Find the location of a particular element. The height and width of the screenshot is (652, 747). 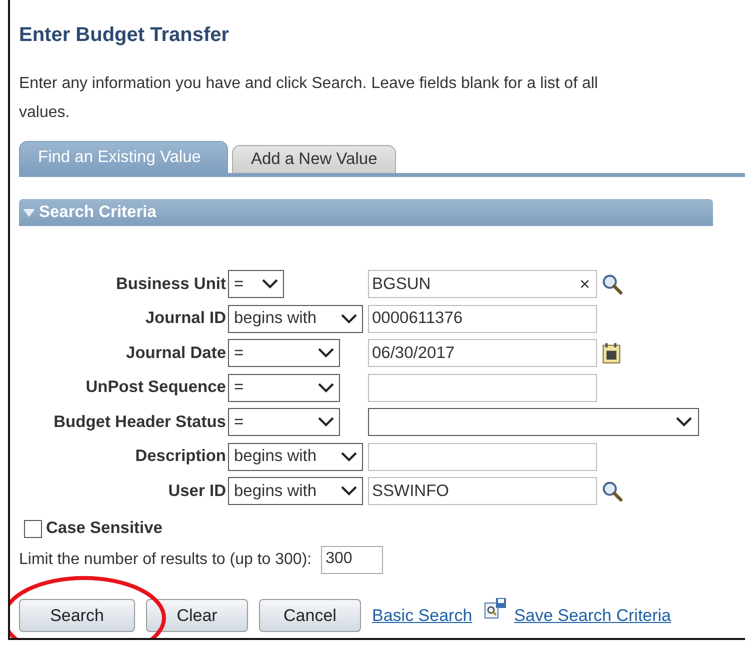

limit-label: Limit the number of results to (up to 300): is located at coordinates (165, 560).